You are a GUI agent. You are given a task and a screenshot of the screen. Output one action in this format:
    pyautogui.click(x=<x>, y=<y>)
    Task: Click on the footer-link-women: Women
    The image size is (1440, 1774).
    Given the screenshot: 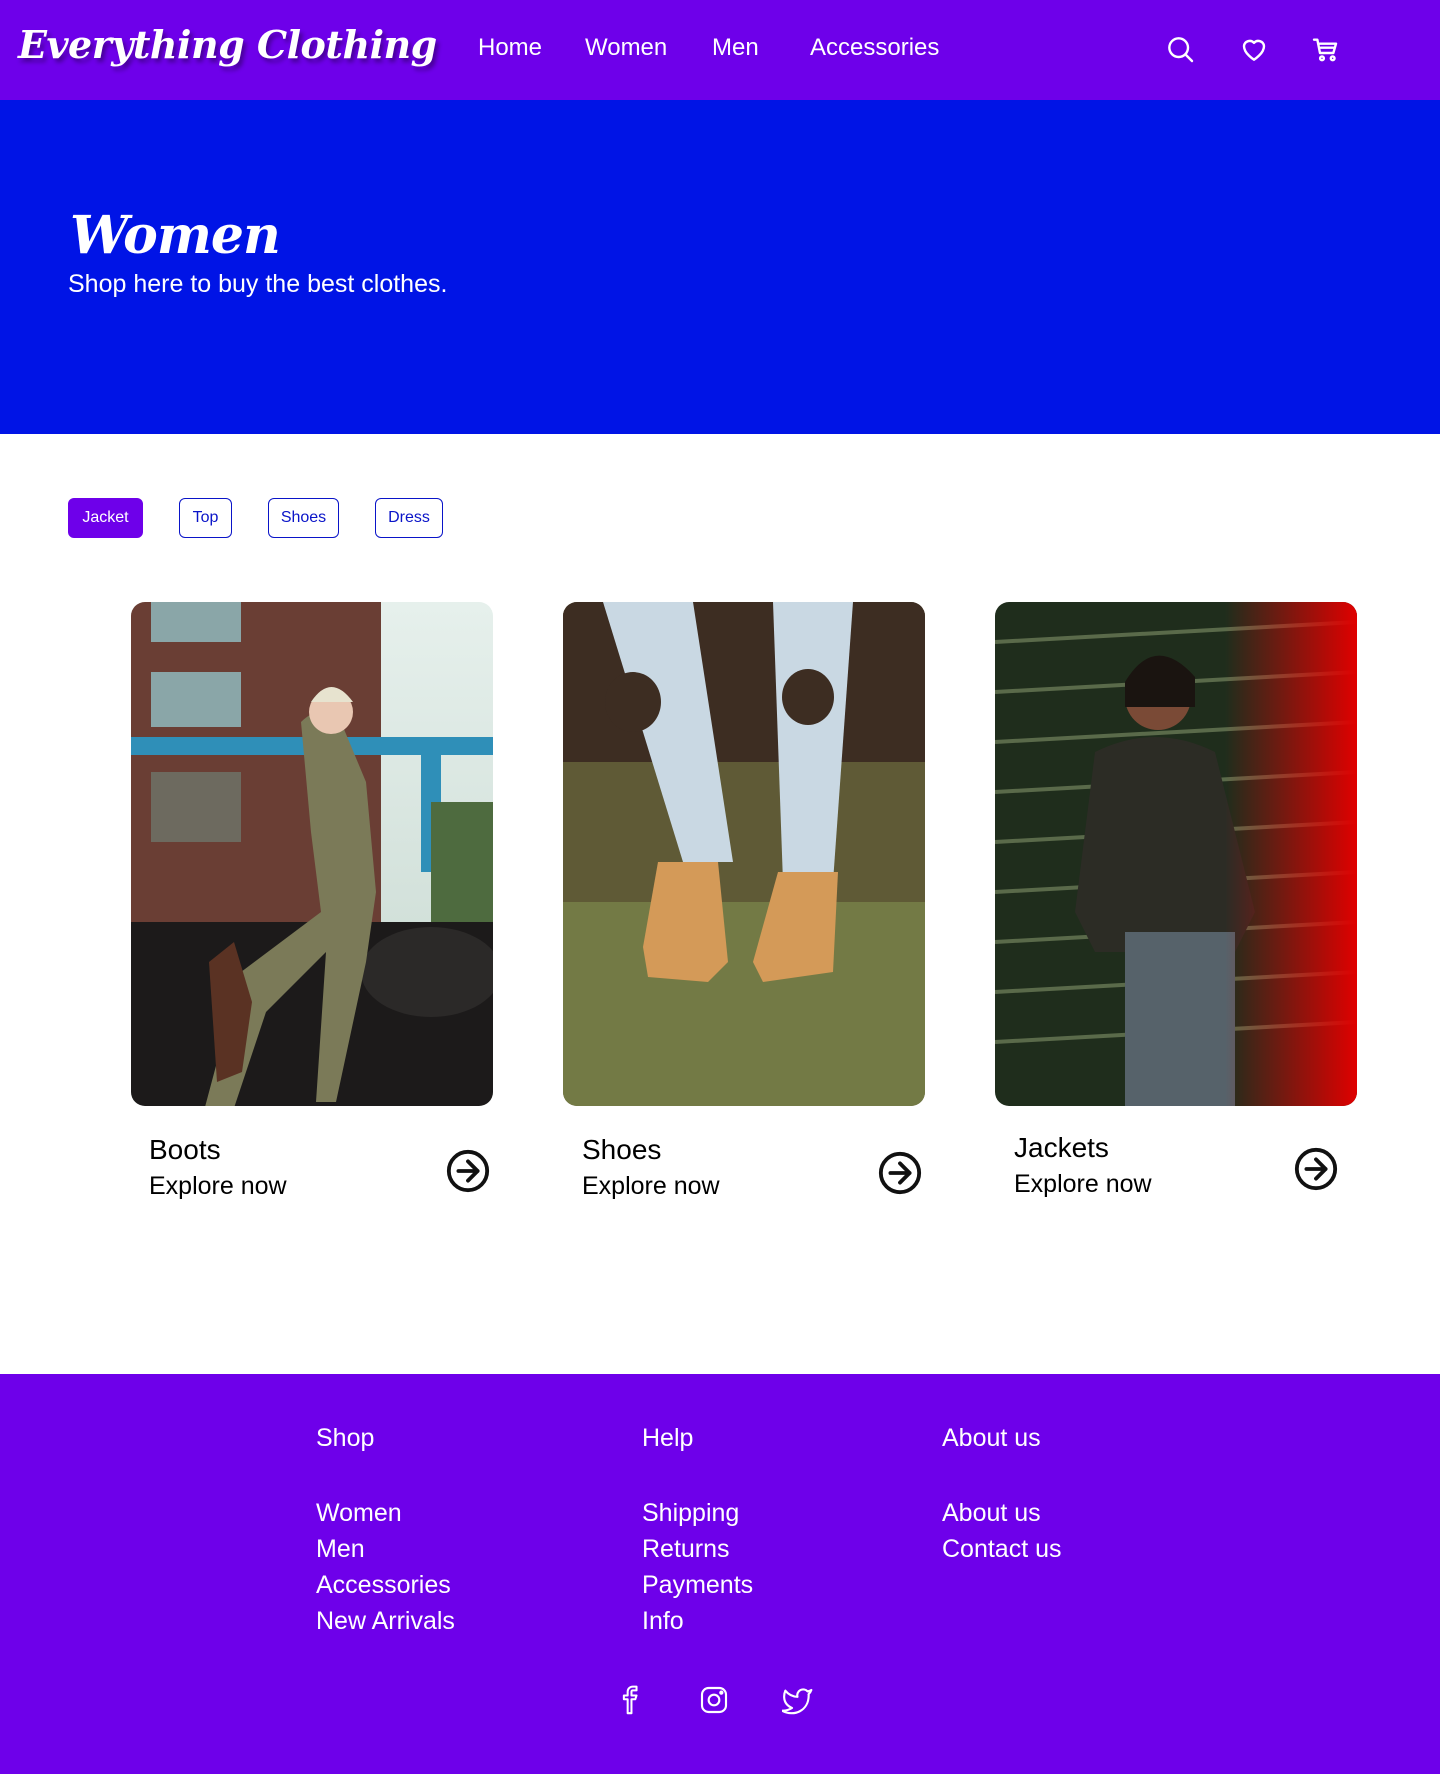 What is the action you would take?
    pyautogui.click(x=385, y=1513)
    